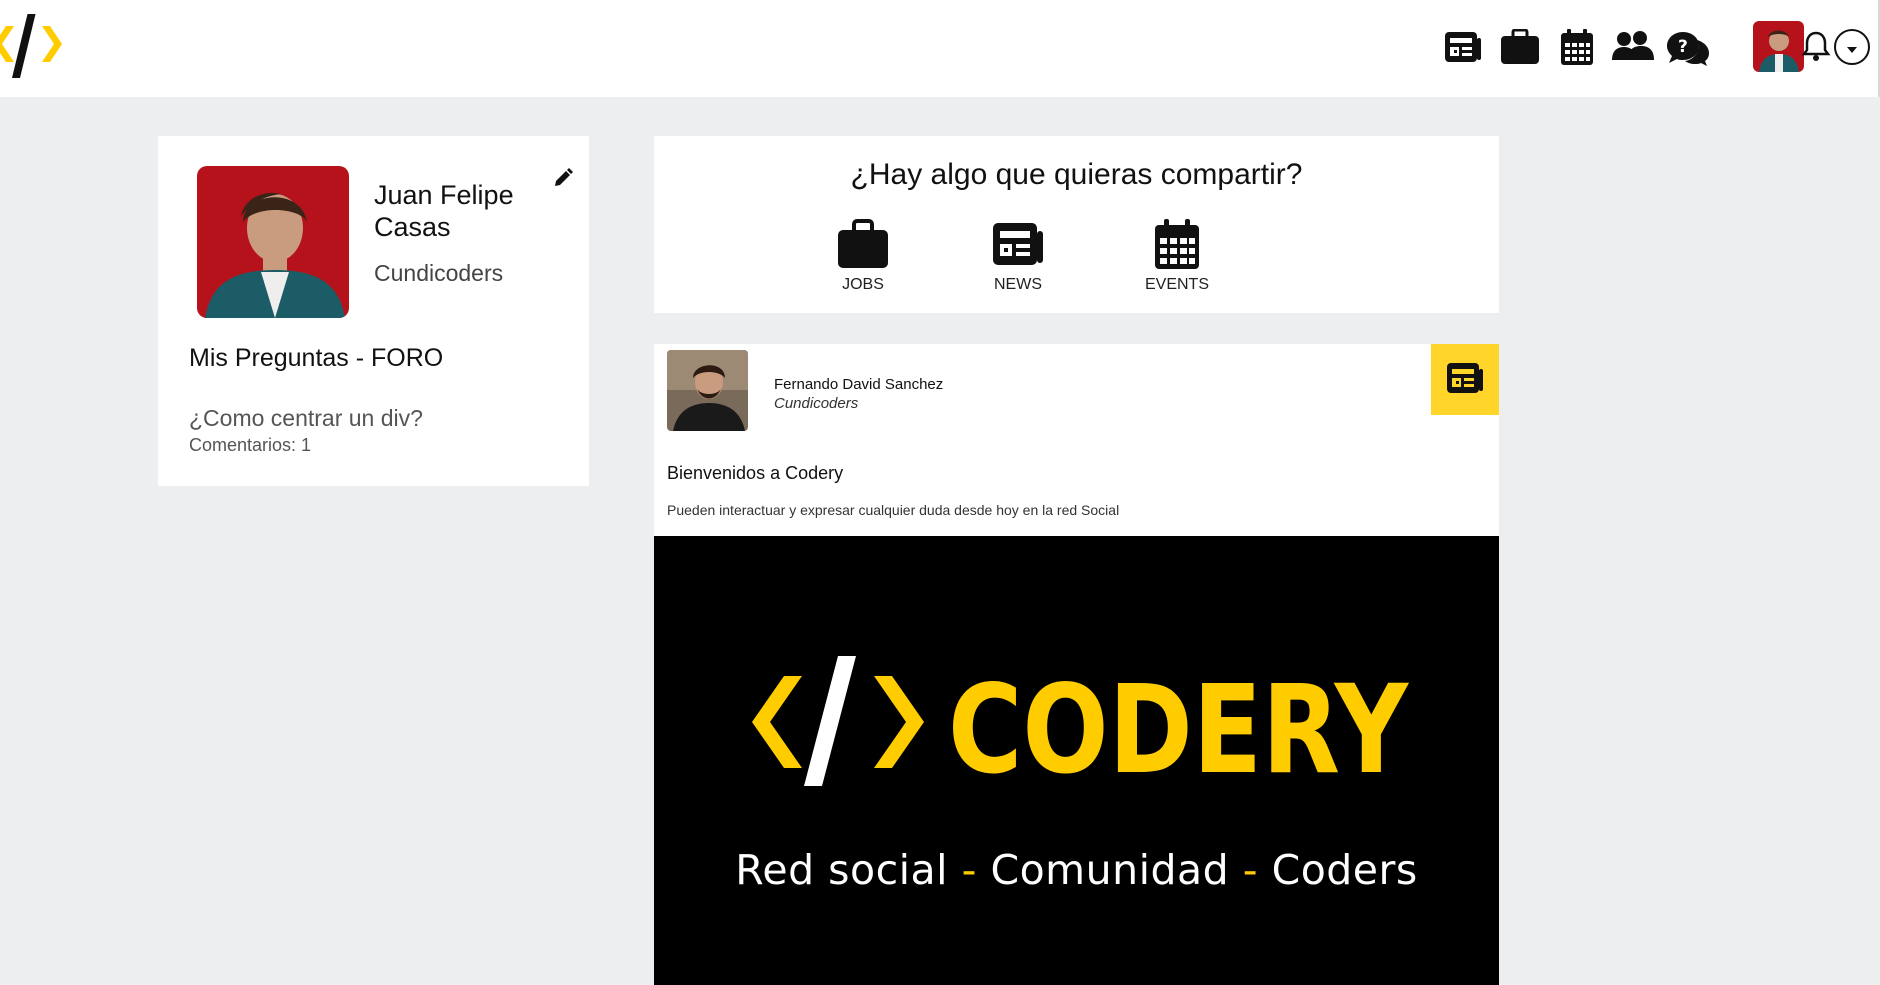  What do you see at coordinates (1463, 47) in the screenshot?
I see `news-nav-icon` at bounding box center [1463, 47].